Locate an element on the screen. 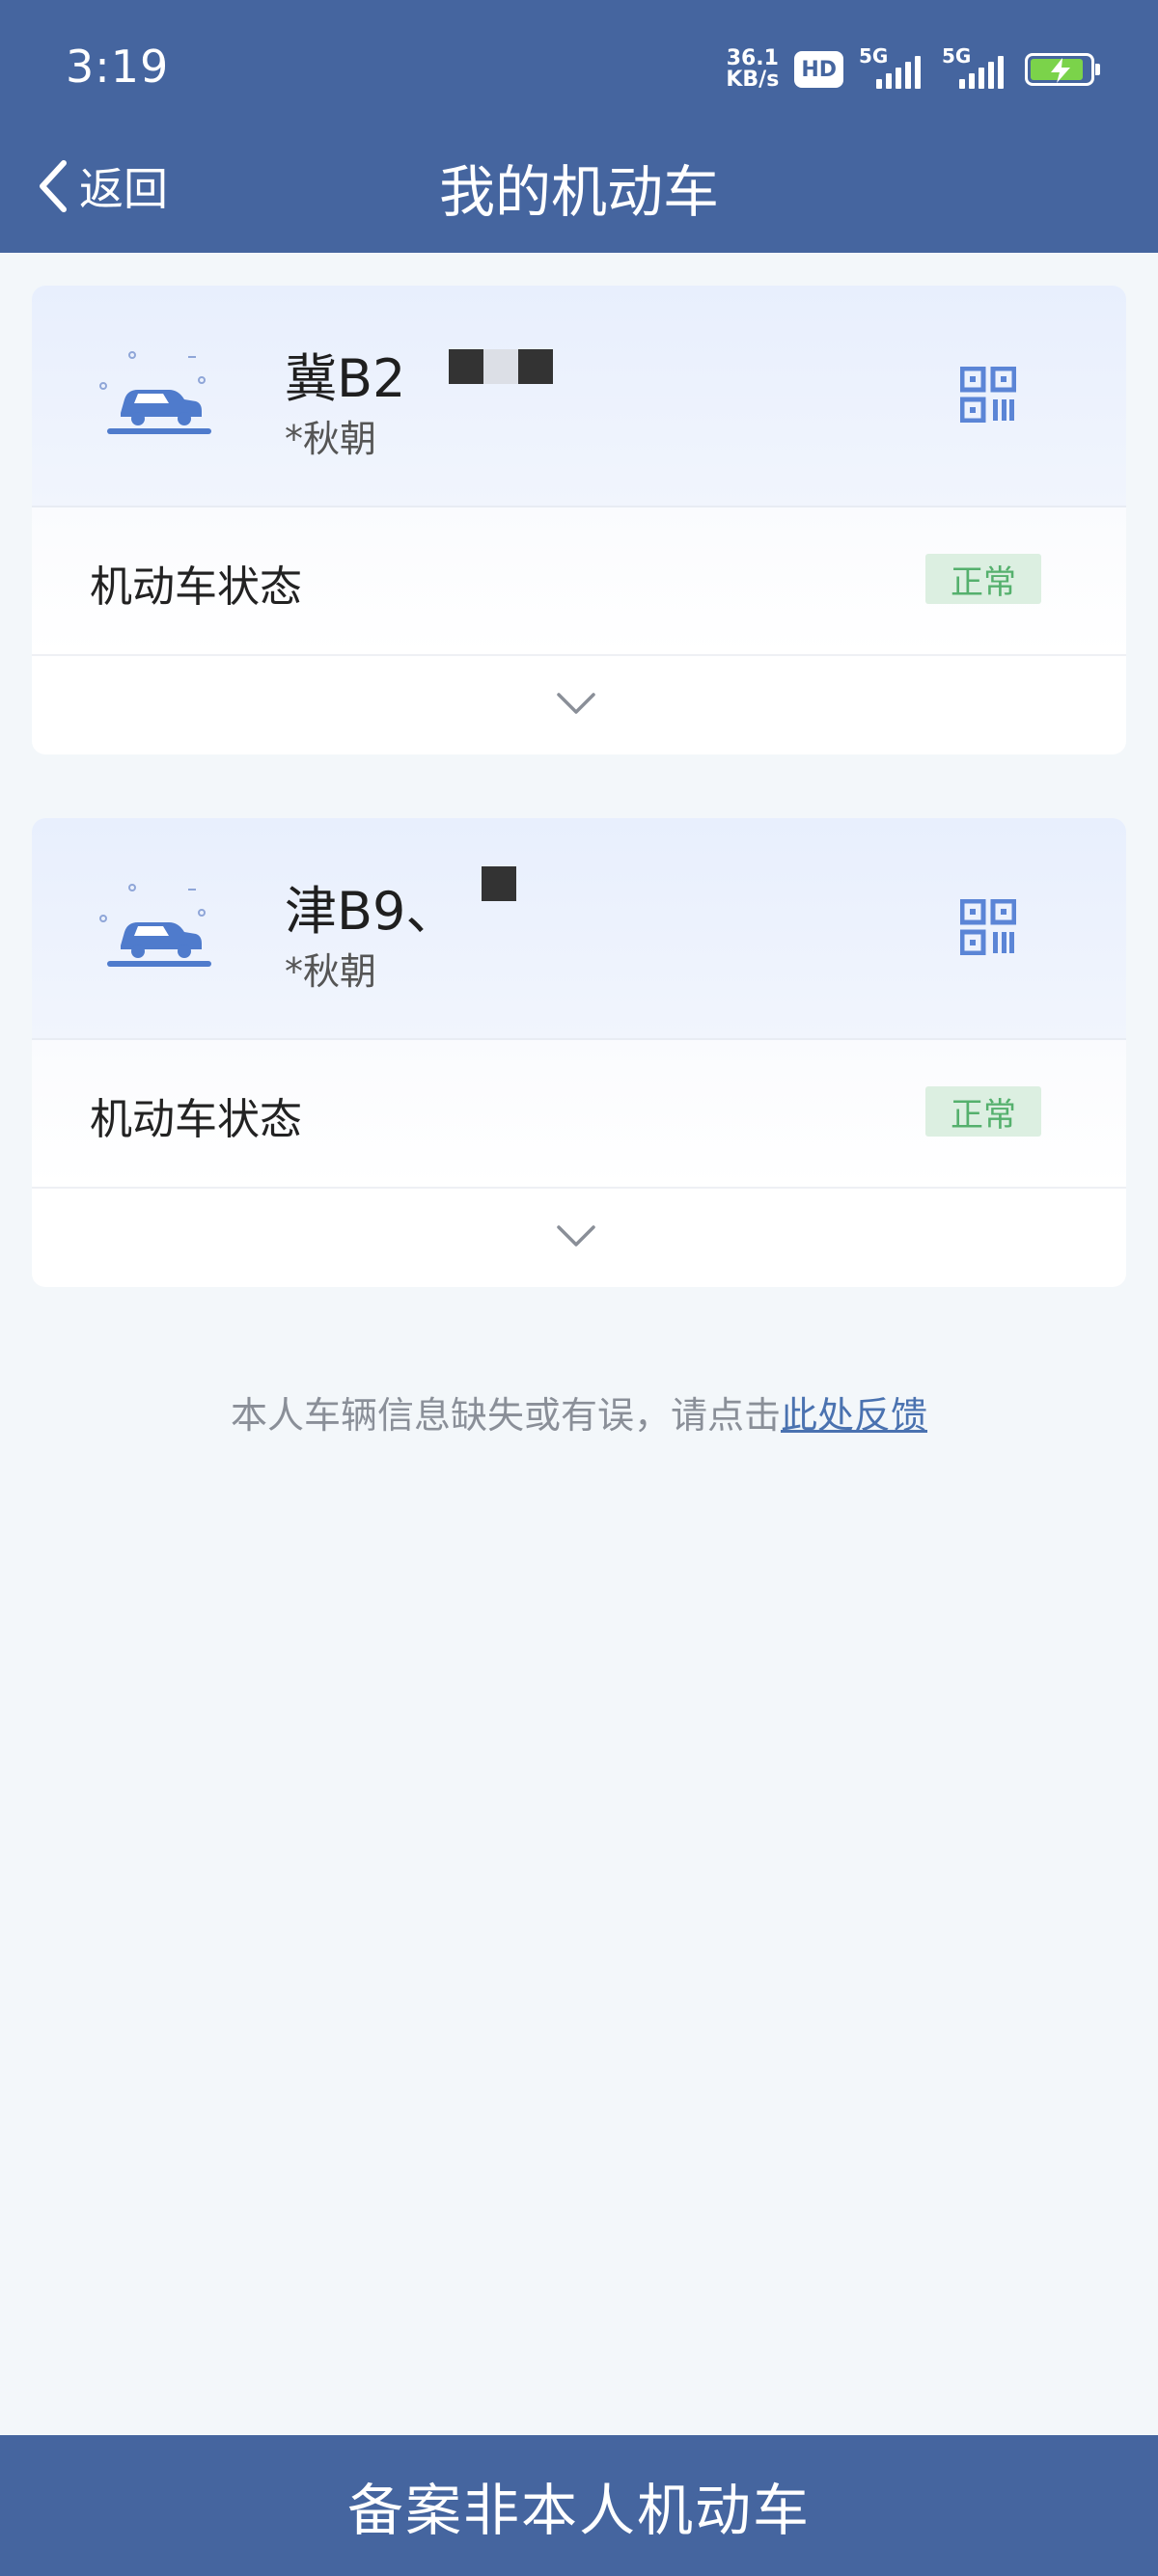 The height and width of the screenshot is (2576, 1158). plate-number: 津B9、 is located at coordinates (371, 911).